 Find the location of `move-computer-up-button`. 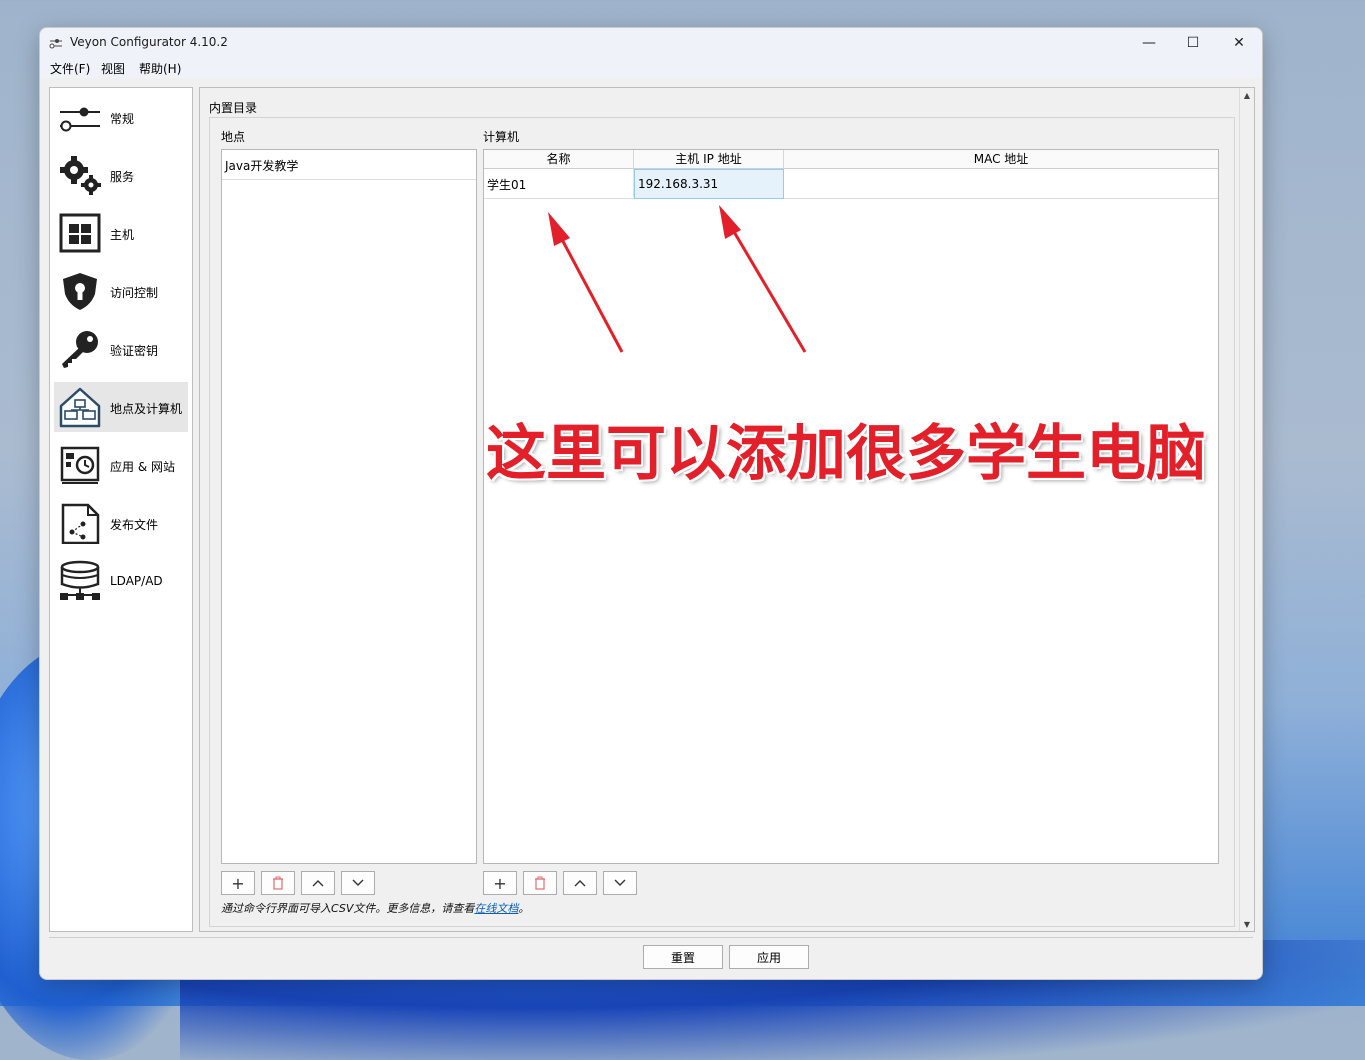

move-computer-up-button is located at coordinates (580, 883).